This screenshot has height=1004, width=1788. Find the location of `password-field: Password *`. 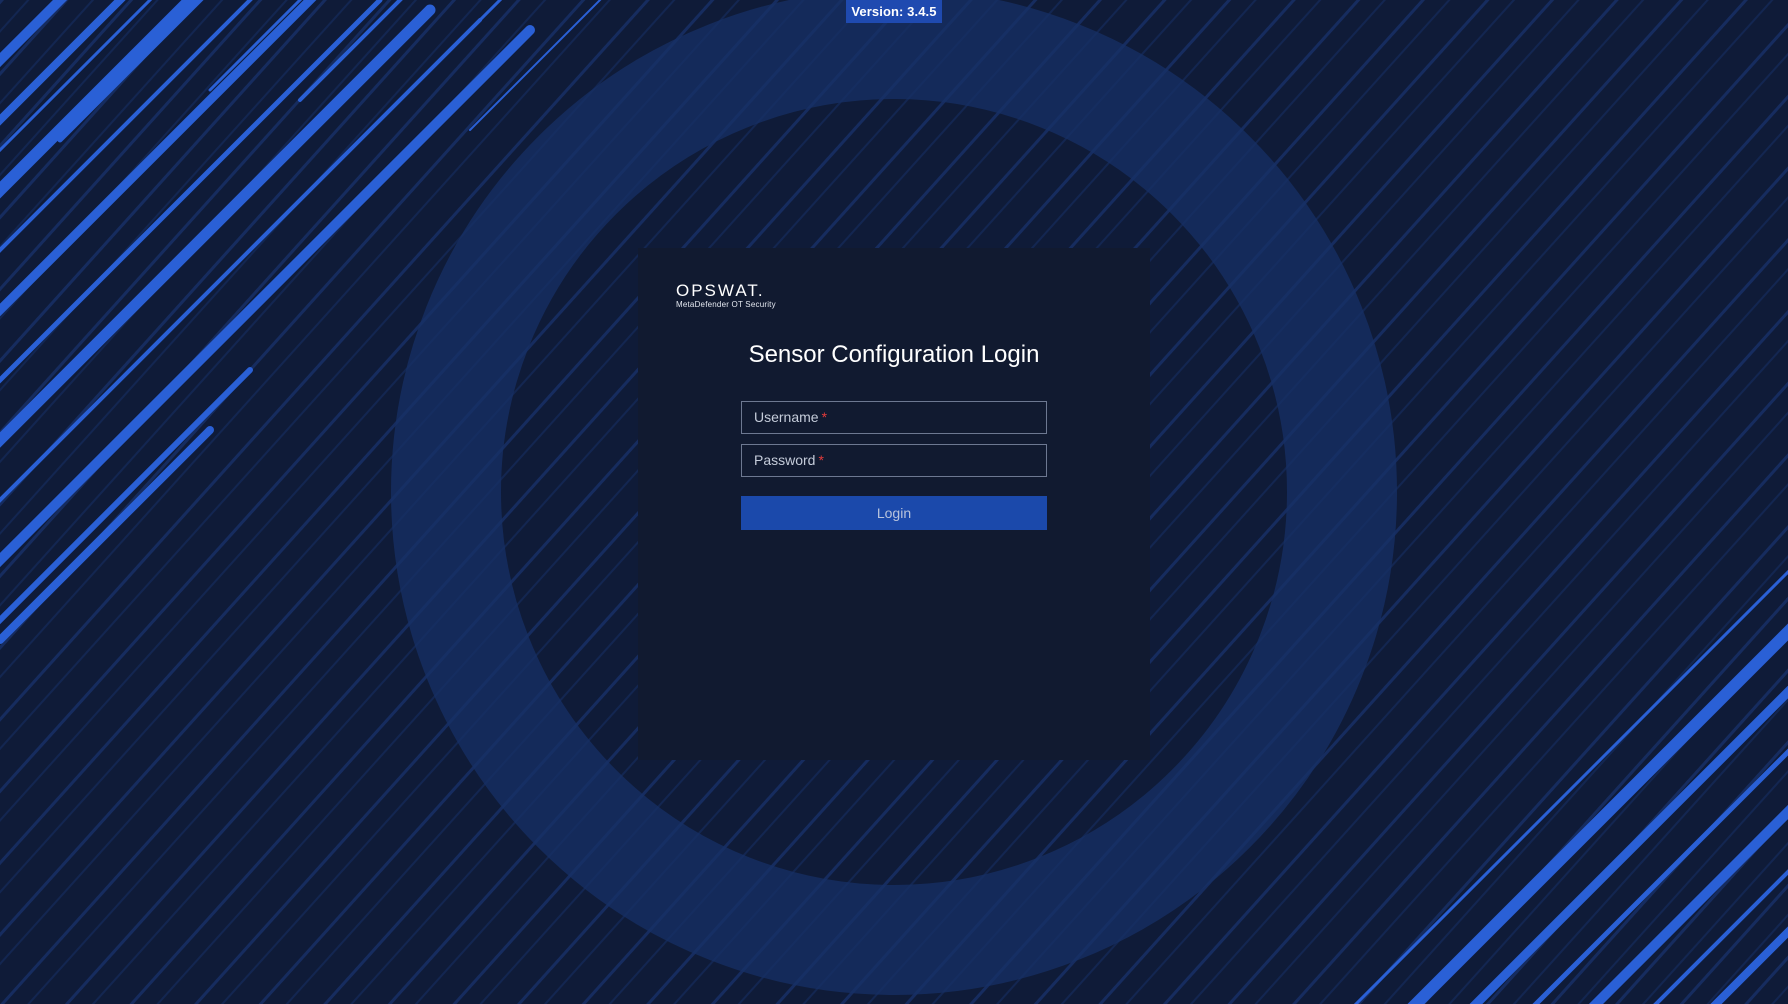

password-field: Password * is located at coordinates (894, 460).